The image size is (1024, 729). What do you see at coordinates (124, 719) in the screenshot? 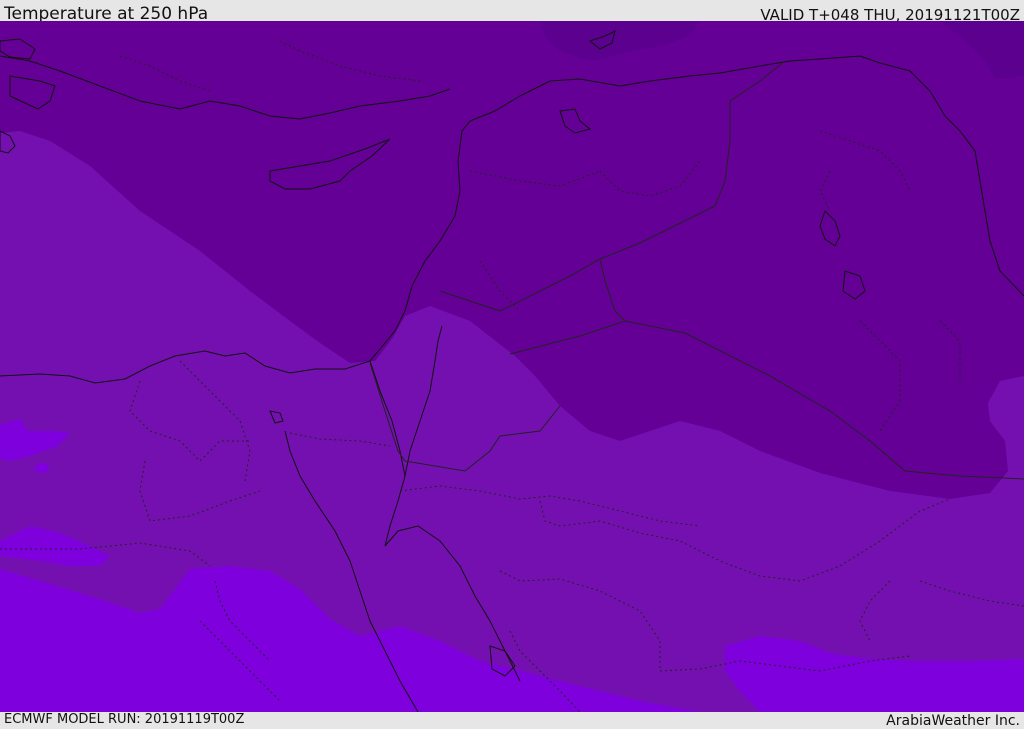
I see `model-run: ECMWF MODEL RUN: 20191119T00Z` at bounding box center [124, 719].